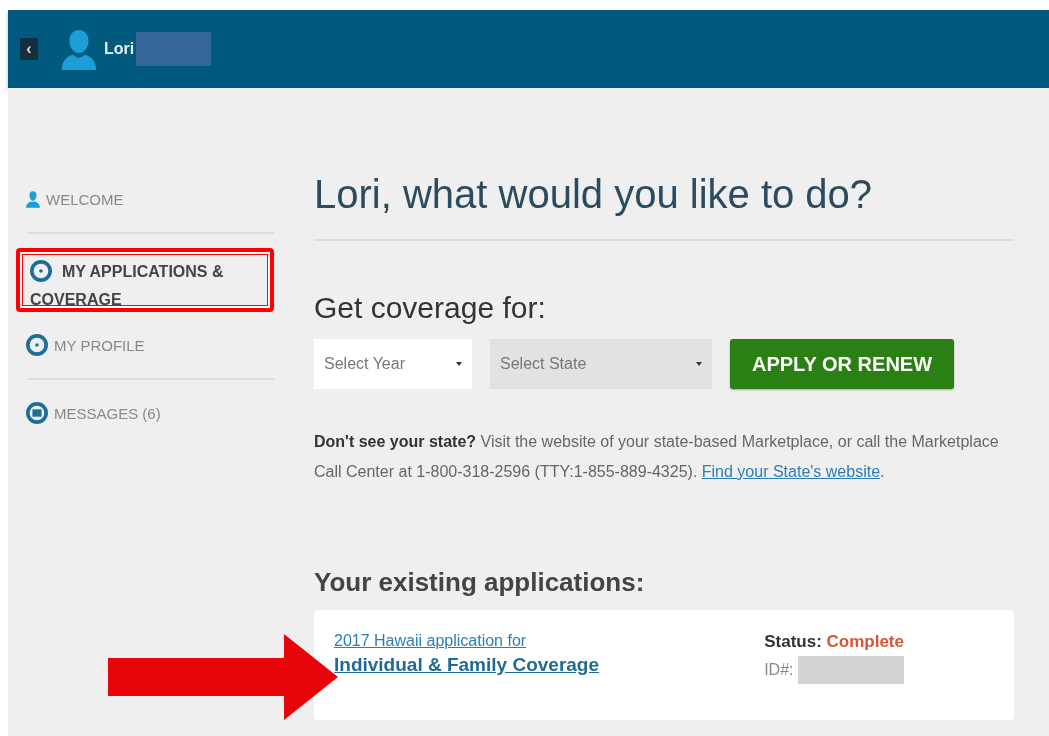  What do you see at coordinates (842, 364) in the screenshot?
I see `apply-button: APPLY OR RENEW` at bounding box center [842, 364].